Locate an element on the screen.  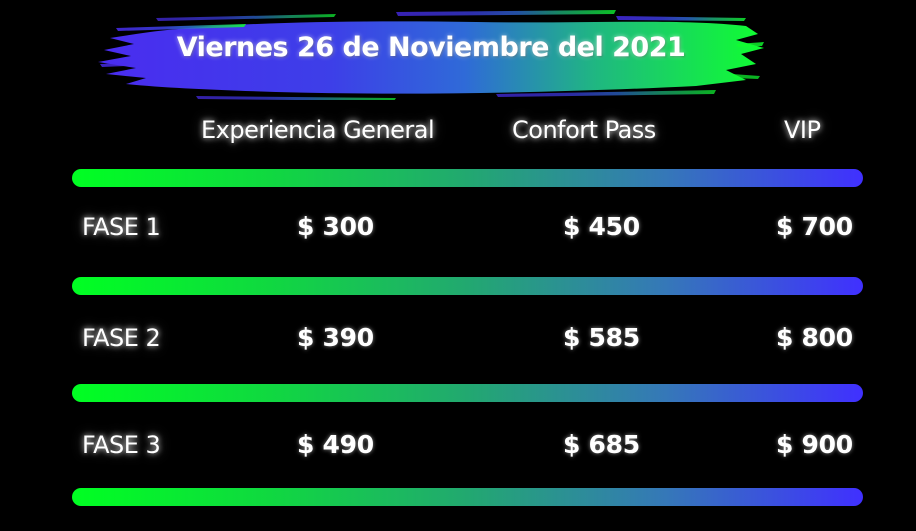
price-confort-pass: $ 450 is located at coordinates (601, 226).